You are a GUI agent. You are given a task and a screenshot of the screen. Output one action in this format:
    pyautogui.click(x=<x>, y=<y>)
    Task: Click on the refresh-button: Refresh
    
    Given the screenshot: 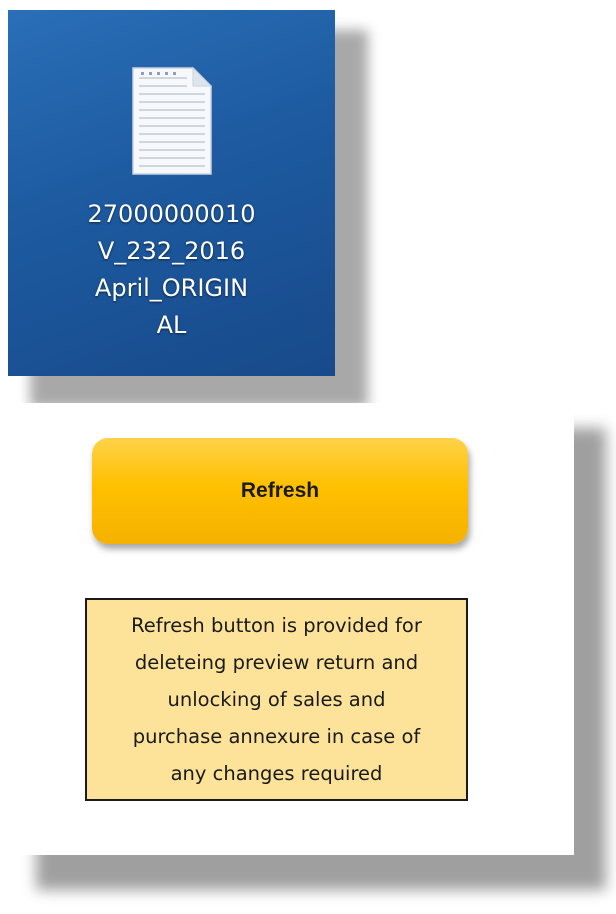 What is the action you would take?
    pyautogui.click(x=280, y=491)
    